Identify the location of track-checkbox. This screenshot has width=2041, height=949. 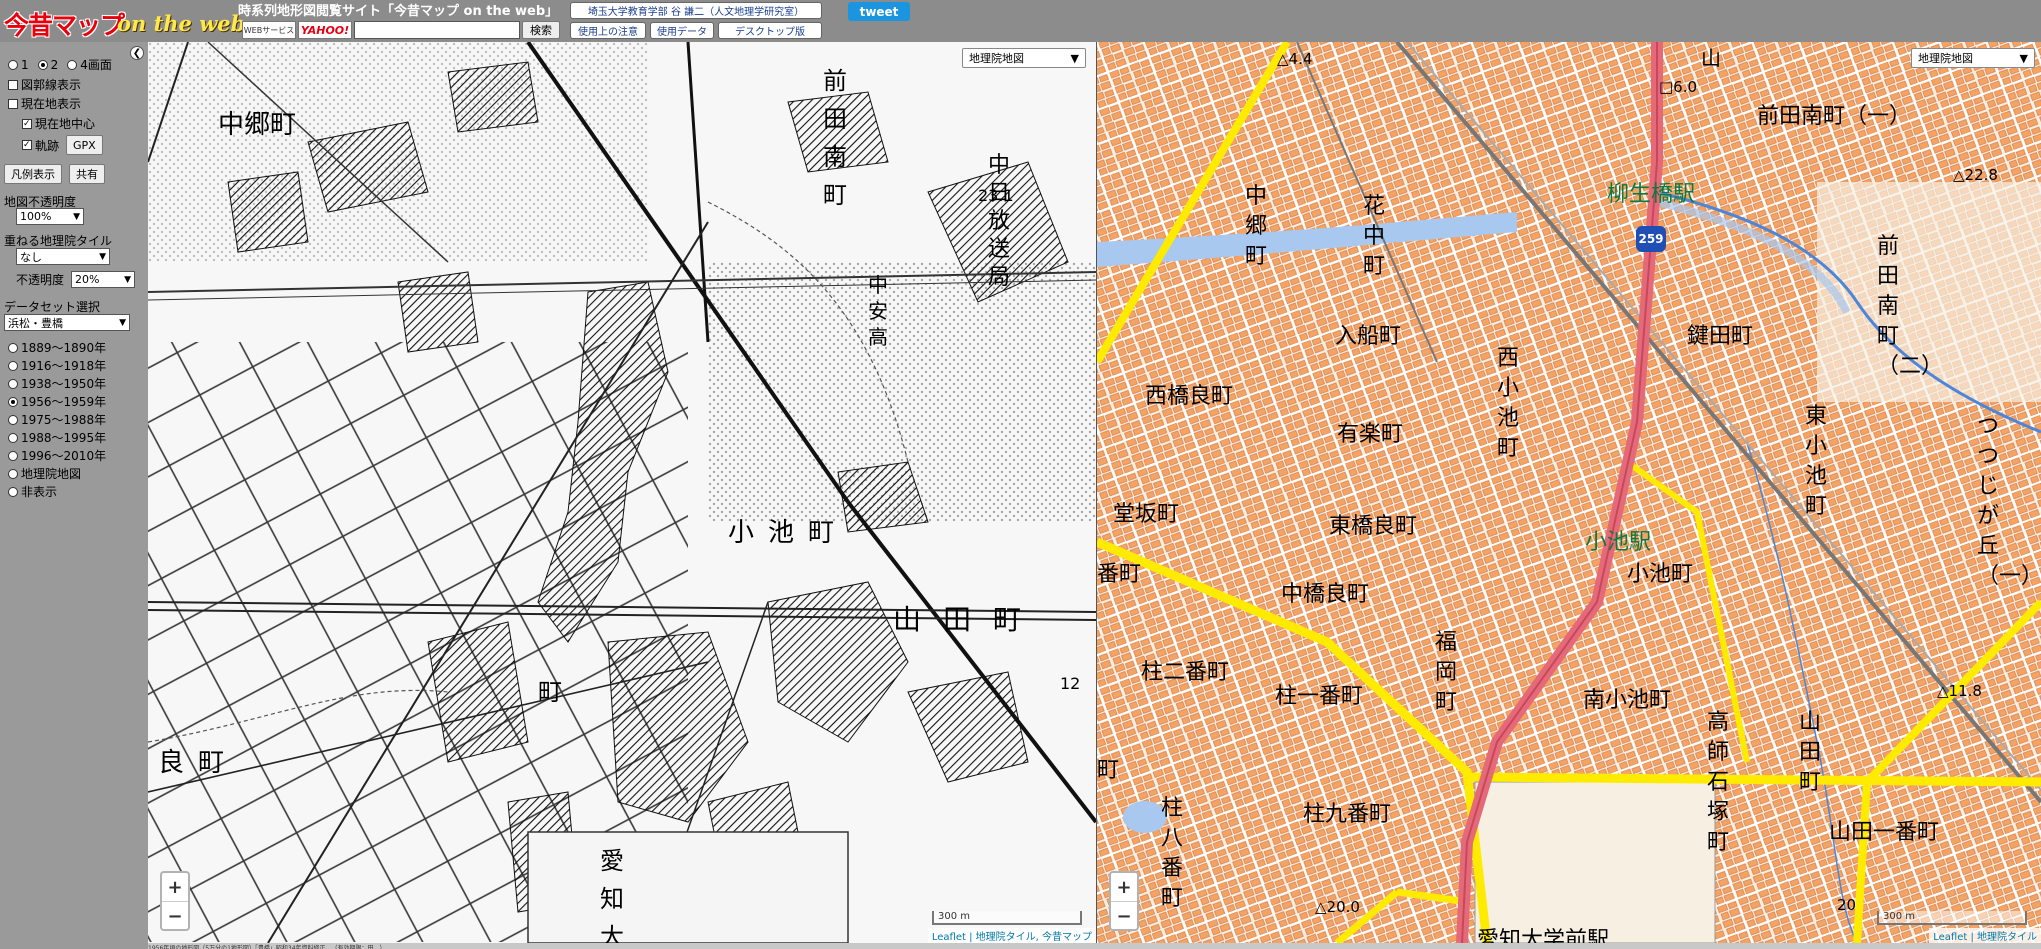
(27, 145).